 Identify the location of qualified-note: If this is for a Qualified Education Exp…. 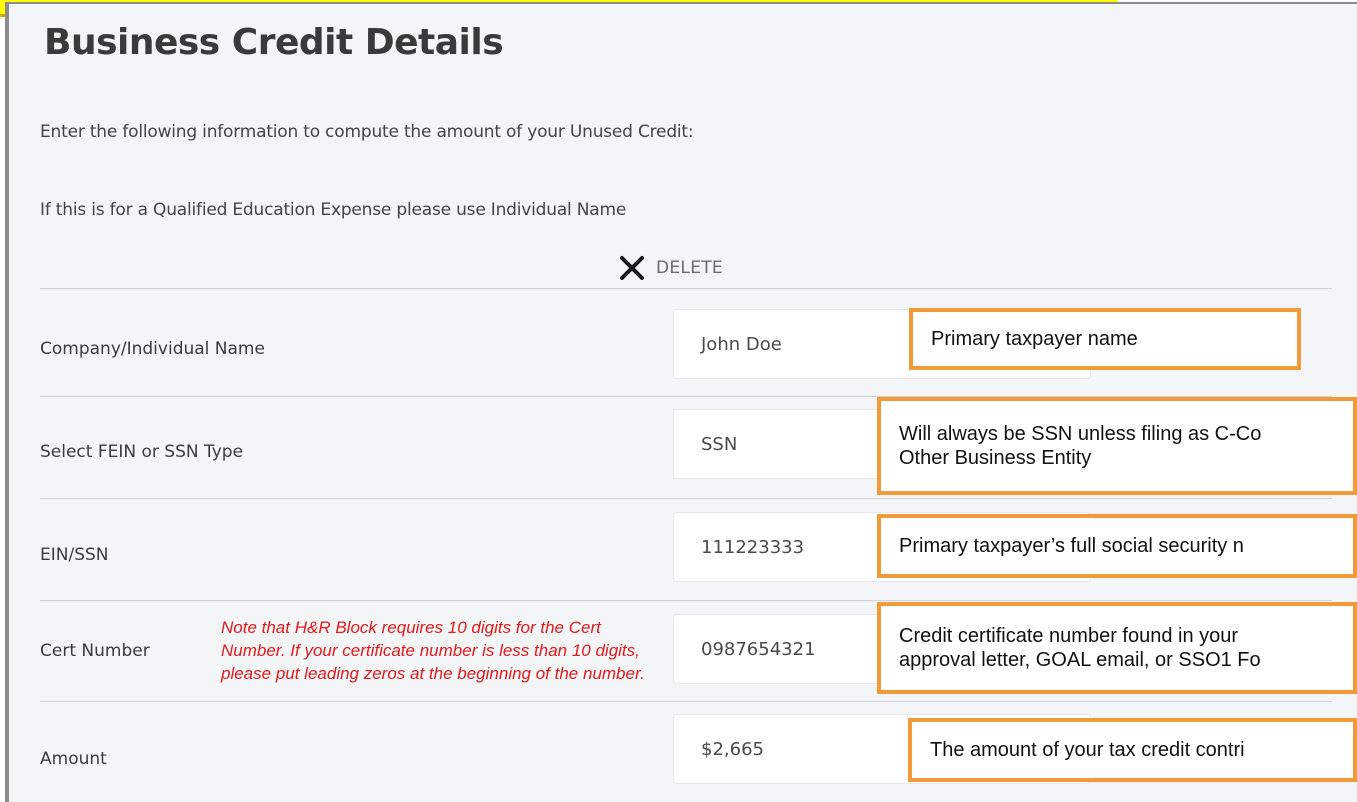
(333, 210).